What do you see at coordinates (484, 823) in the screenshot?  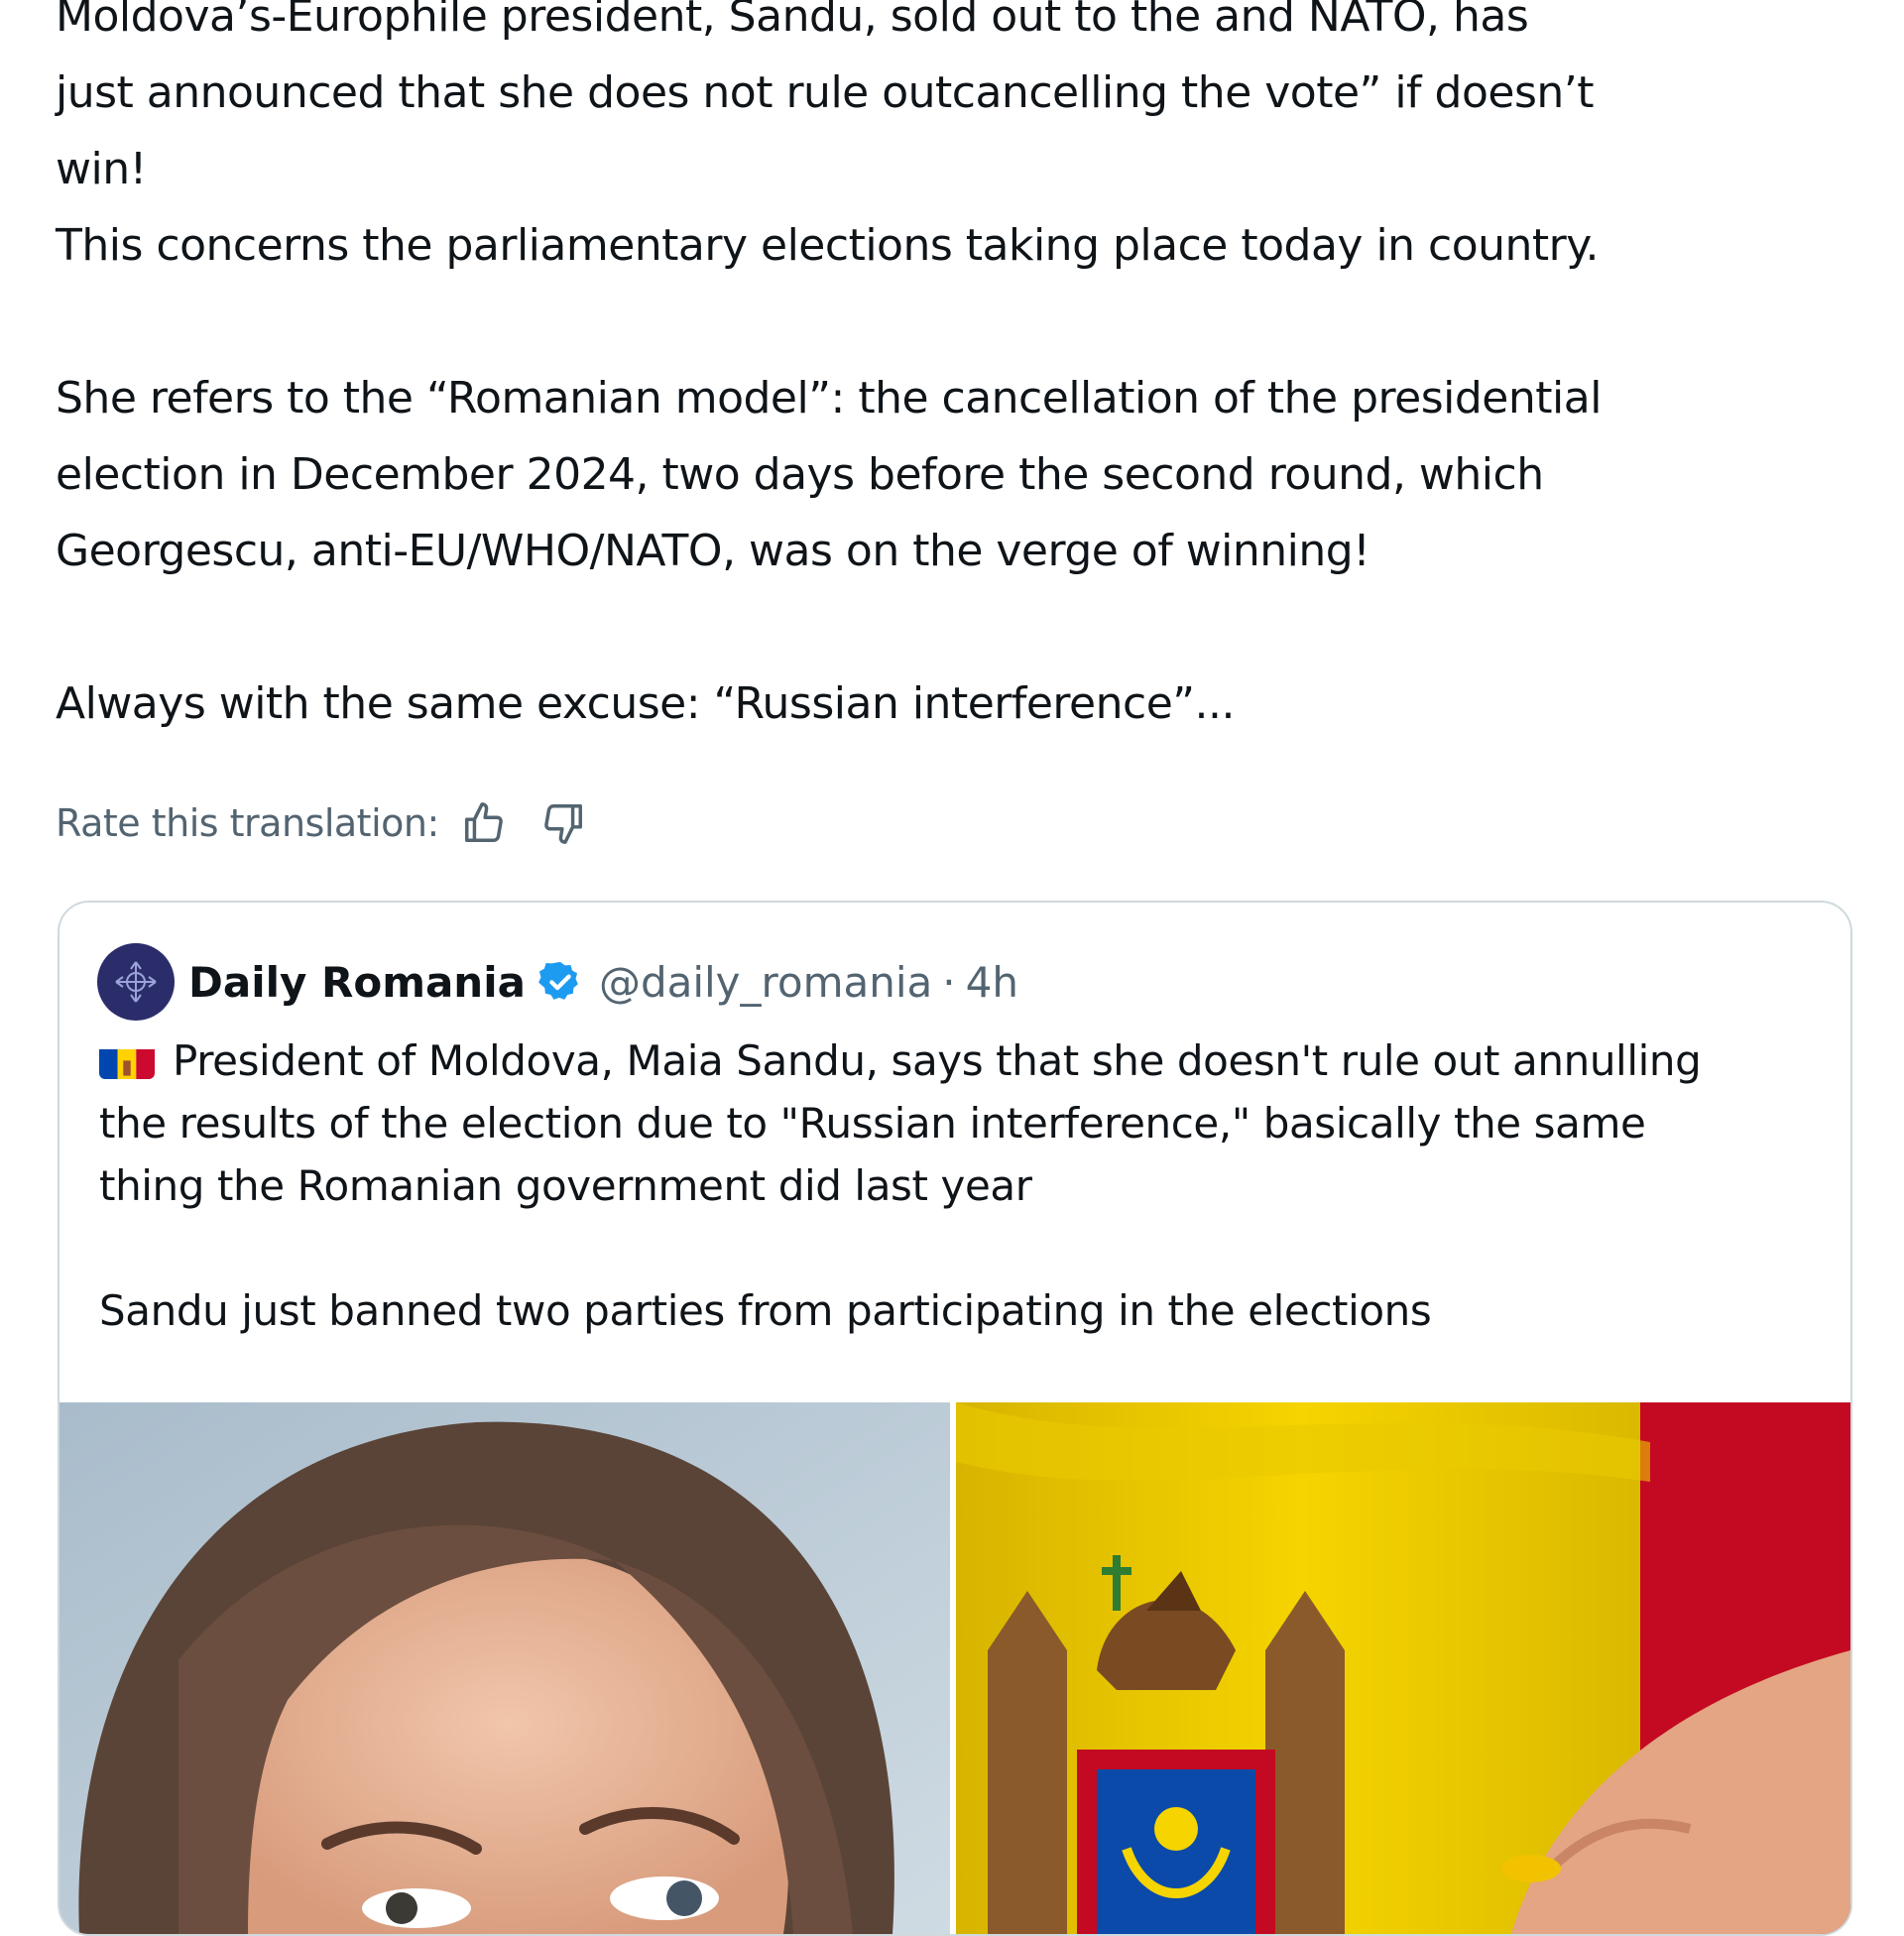 I see `thumbs-up-icon` at bounding box center [484, 823].